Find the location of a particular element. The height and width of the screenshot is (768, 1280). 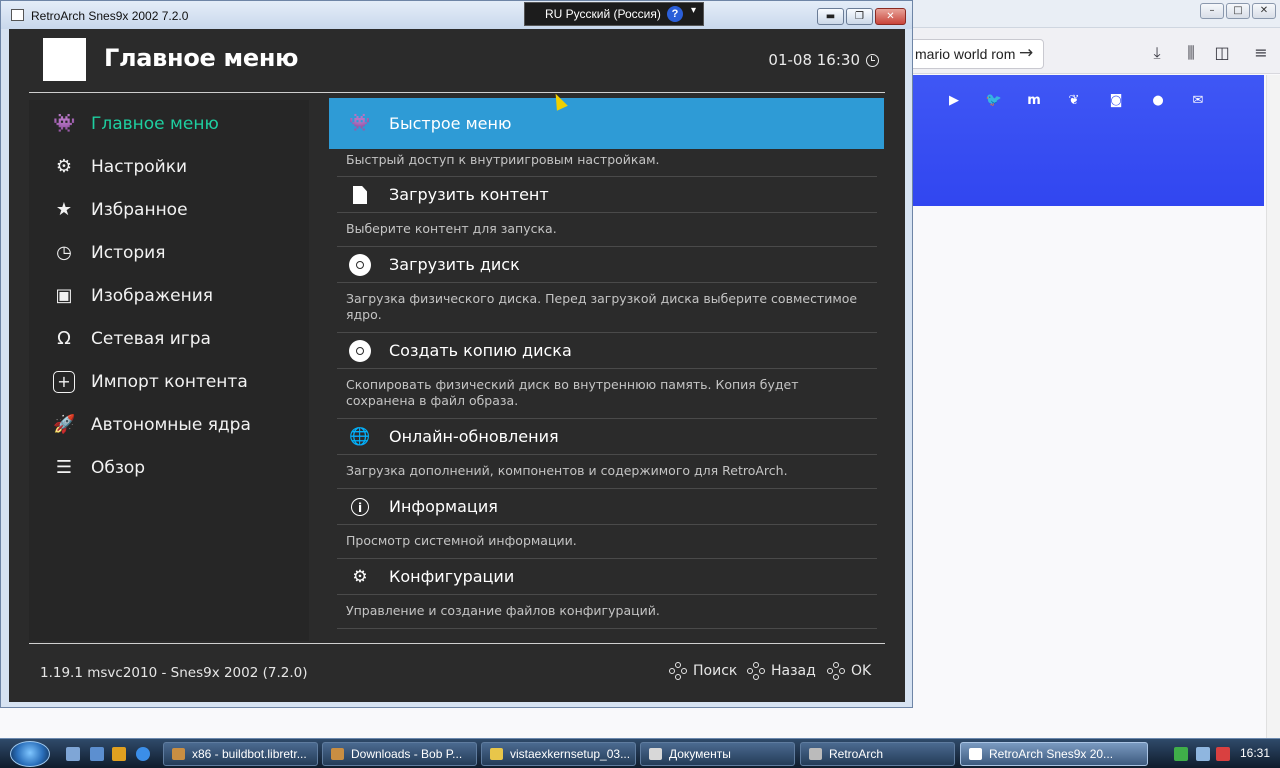

menu-entry-row: Загрузить контент is located at coordinates (607, 195).